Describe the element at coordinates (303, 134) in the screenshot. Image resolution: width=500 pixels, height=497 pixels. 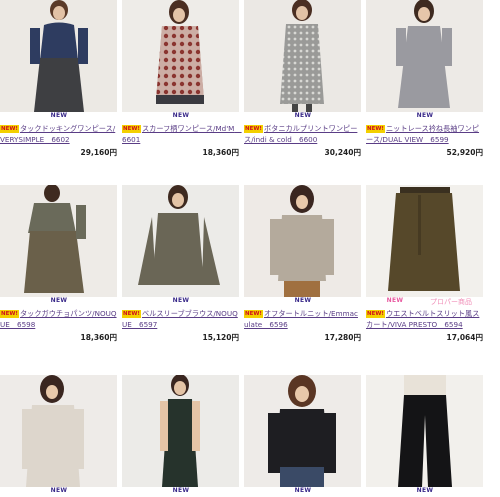
I see `product-title-link: NEW! ボタニカルプリントワンピース/indi & cold 6600` at that location.